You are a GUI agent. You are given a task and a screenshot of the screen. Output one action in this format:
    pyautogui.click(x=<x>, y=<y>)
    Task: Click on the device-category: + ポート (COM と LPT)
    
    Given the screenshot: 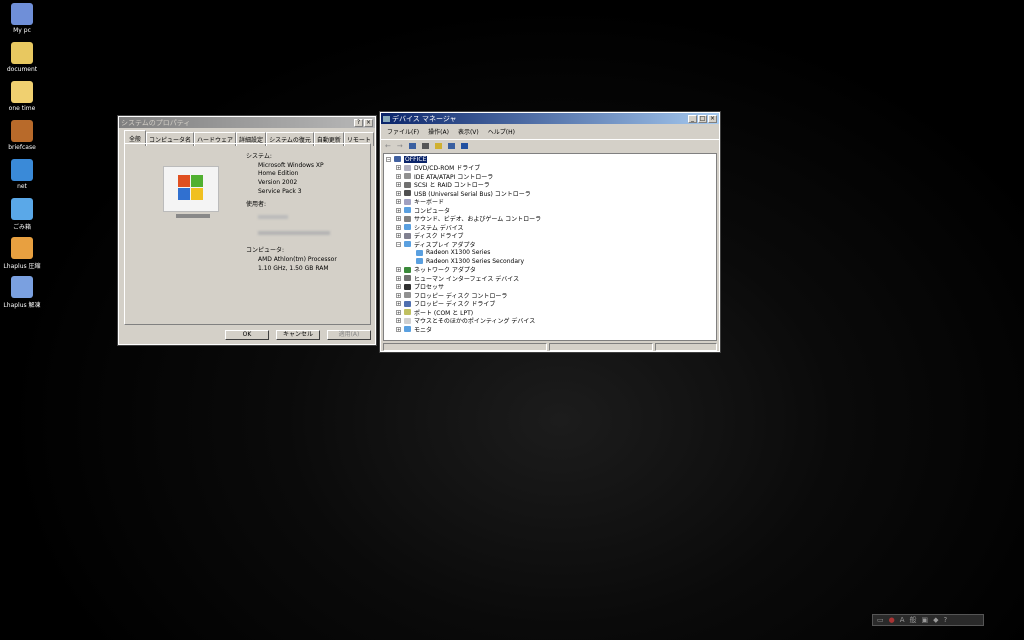 What is the action you would take?
    pyautogui.click(x=434, y=312)
    